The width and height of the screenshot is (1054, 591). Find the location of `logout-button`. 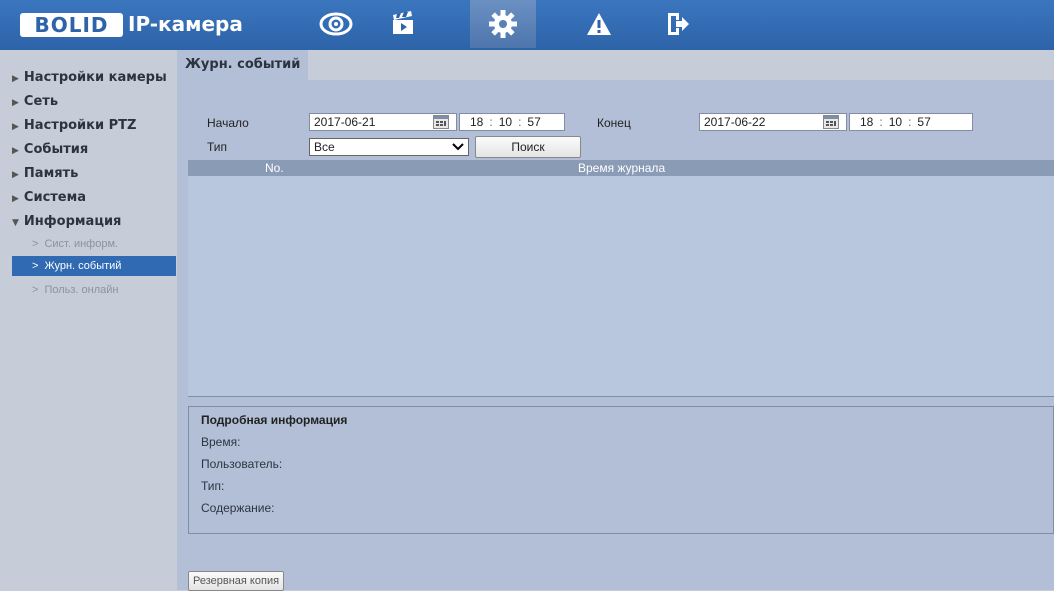

logout-button is located at coordinates (678, 24).